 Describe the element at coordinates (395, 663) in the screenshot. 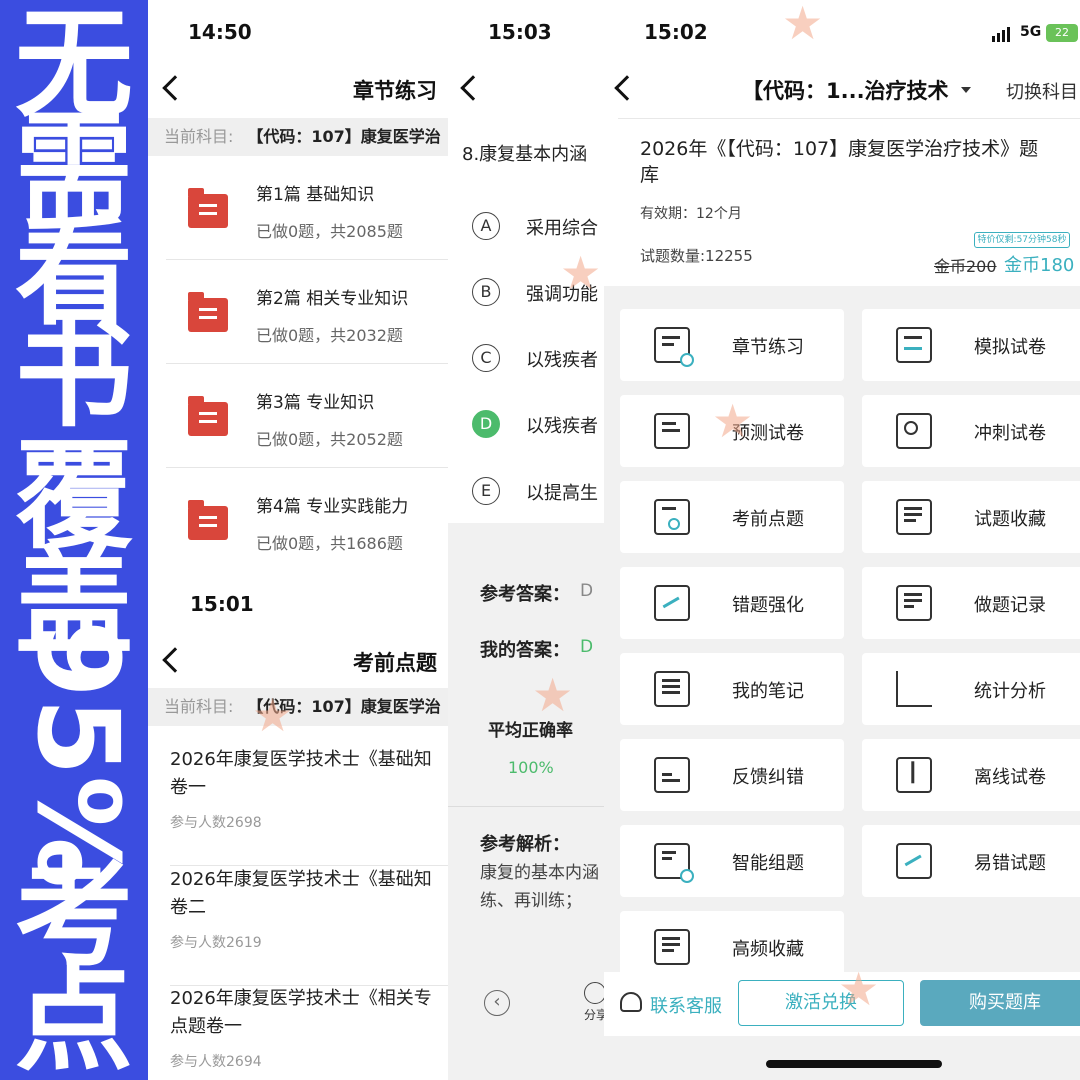

I see `page-title: 考前点题` at that location.